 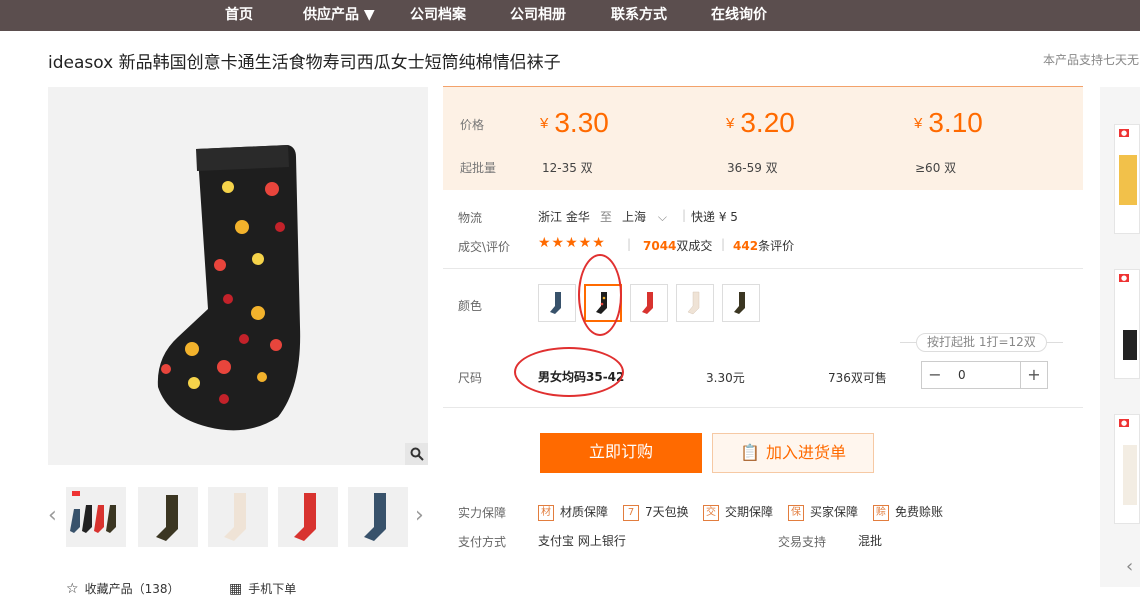 What do you see at coordinates (235, 517) in the screenshot?
I see `sock-beige-image` at bounding box center [235, 517].